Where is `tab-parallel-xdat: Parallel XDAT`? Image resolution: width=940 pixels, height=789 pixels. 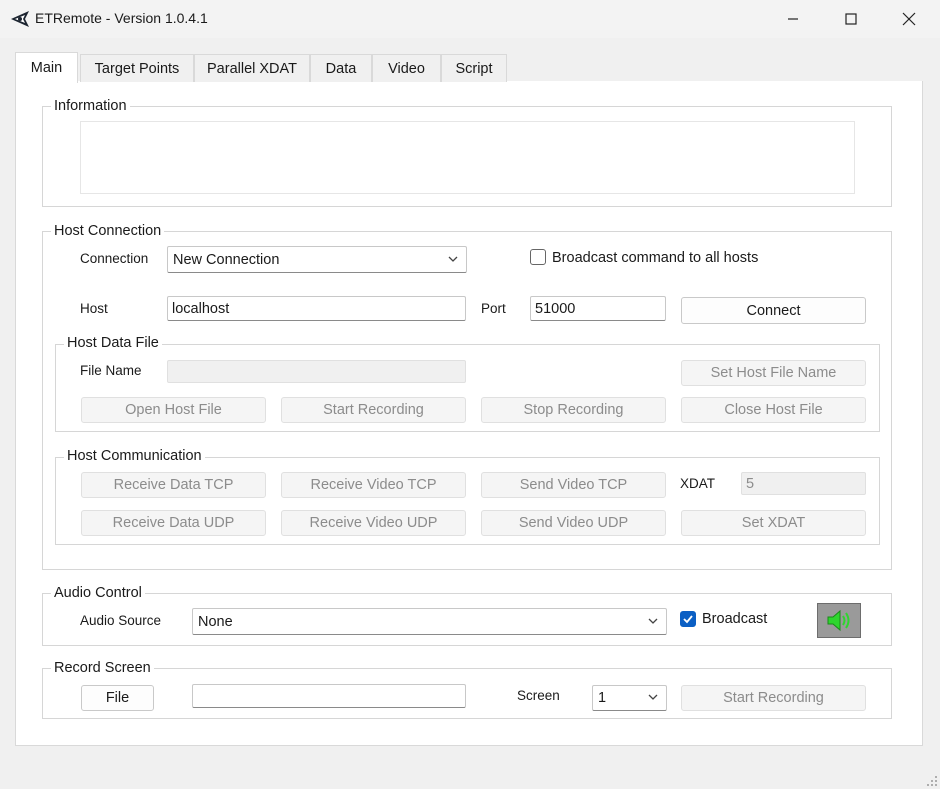
tab-parallel-xdat: Parallel XDAT is located at coordinates (252, 68).